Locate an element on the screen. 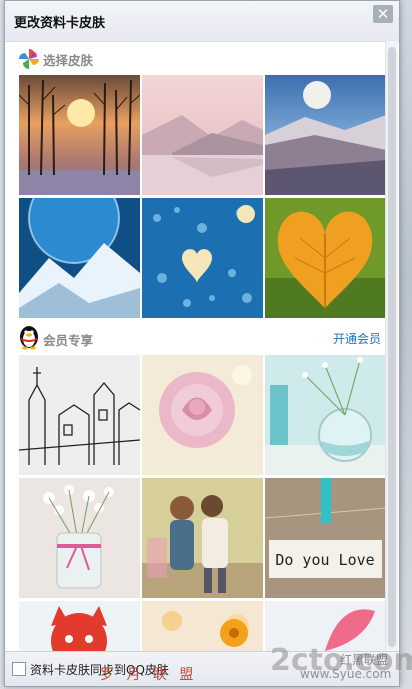  blue-planet-image is located at coordinates (79, 258).